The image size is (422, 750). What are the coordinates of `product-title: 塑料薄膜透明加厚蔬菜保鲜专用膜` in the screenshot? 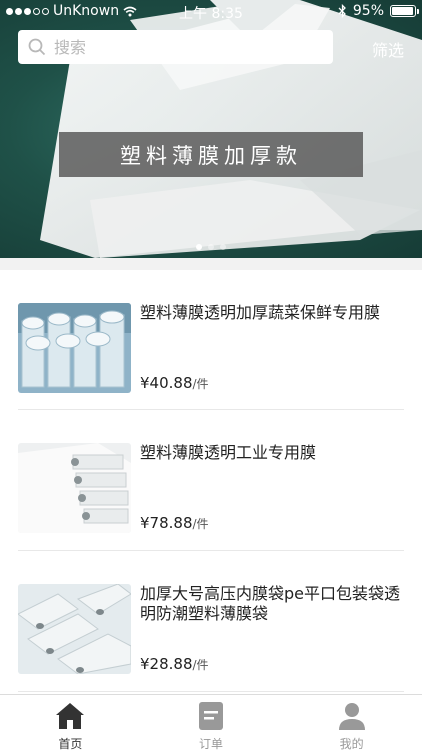 It's located at (260, 312).